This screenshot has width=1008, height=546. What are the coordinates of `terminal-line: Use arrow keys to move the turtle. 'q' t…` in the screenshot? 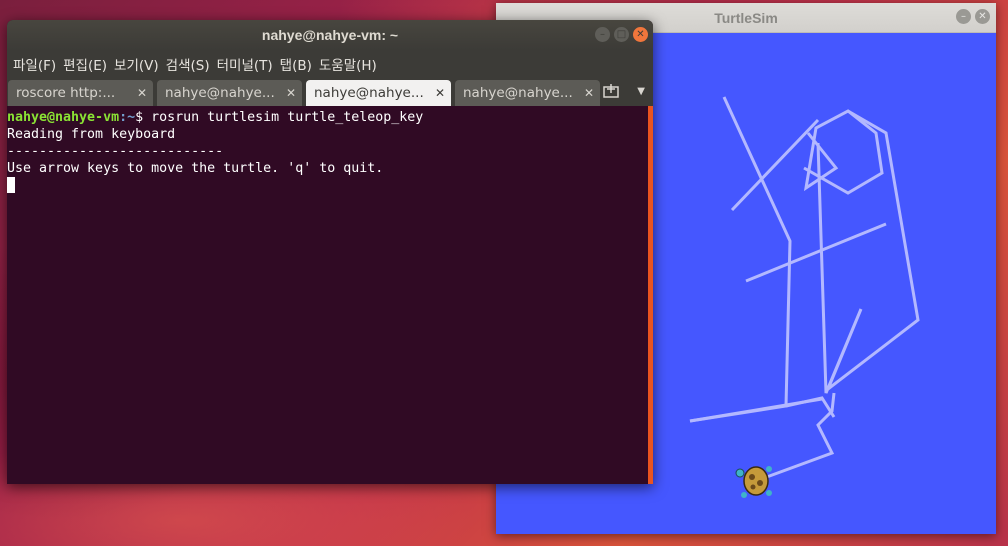 It's located at (195, 168).